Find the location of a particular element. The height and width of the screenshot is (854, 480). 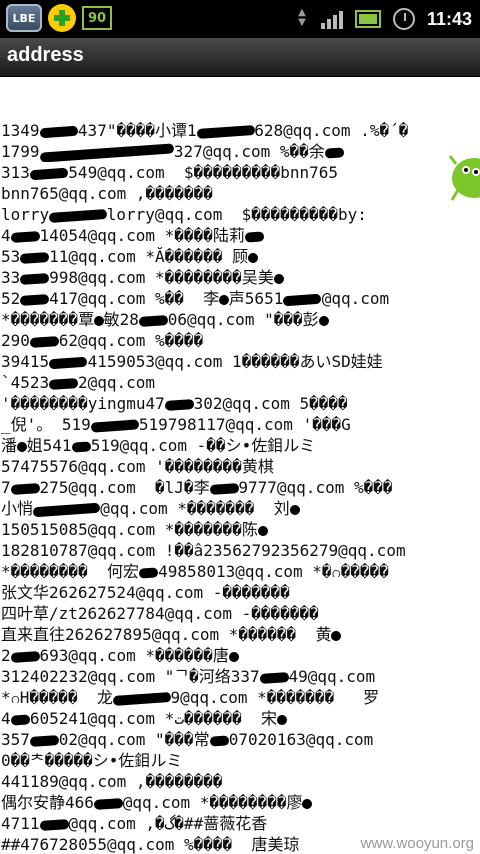

signal-icon is located at coordinates (331, 19).